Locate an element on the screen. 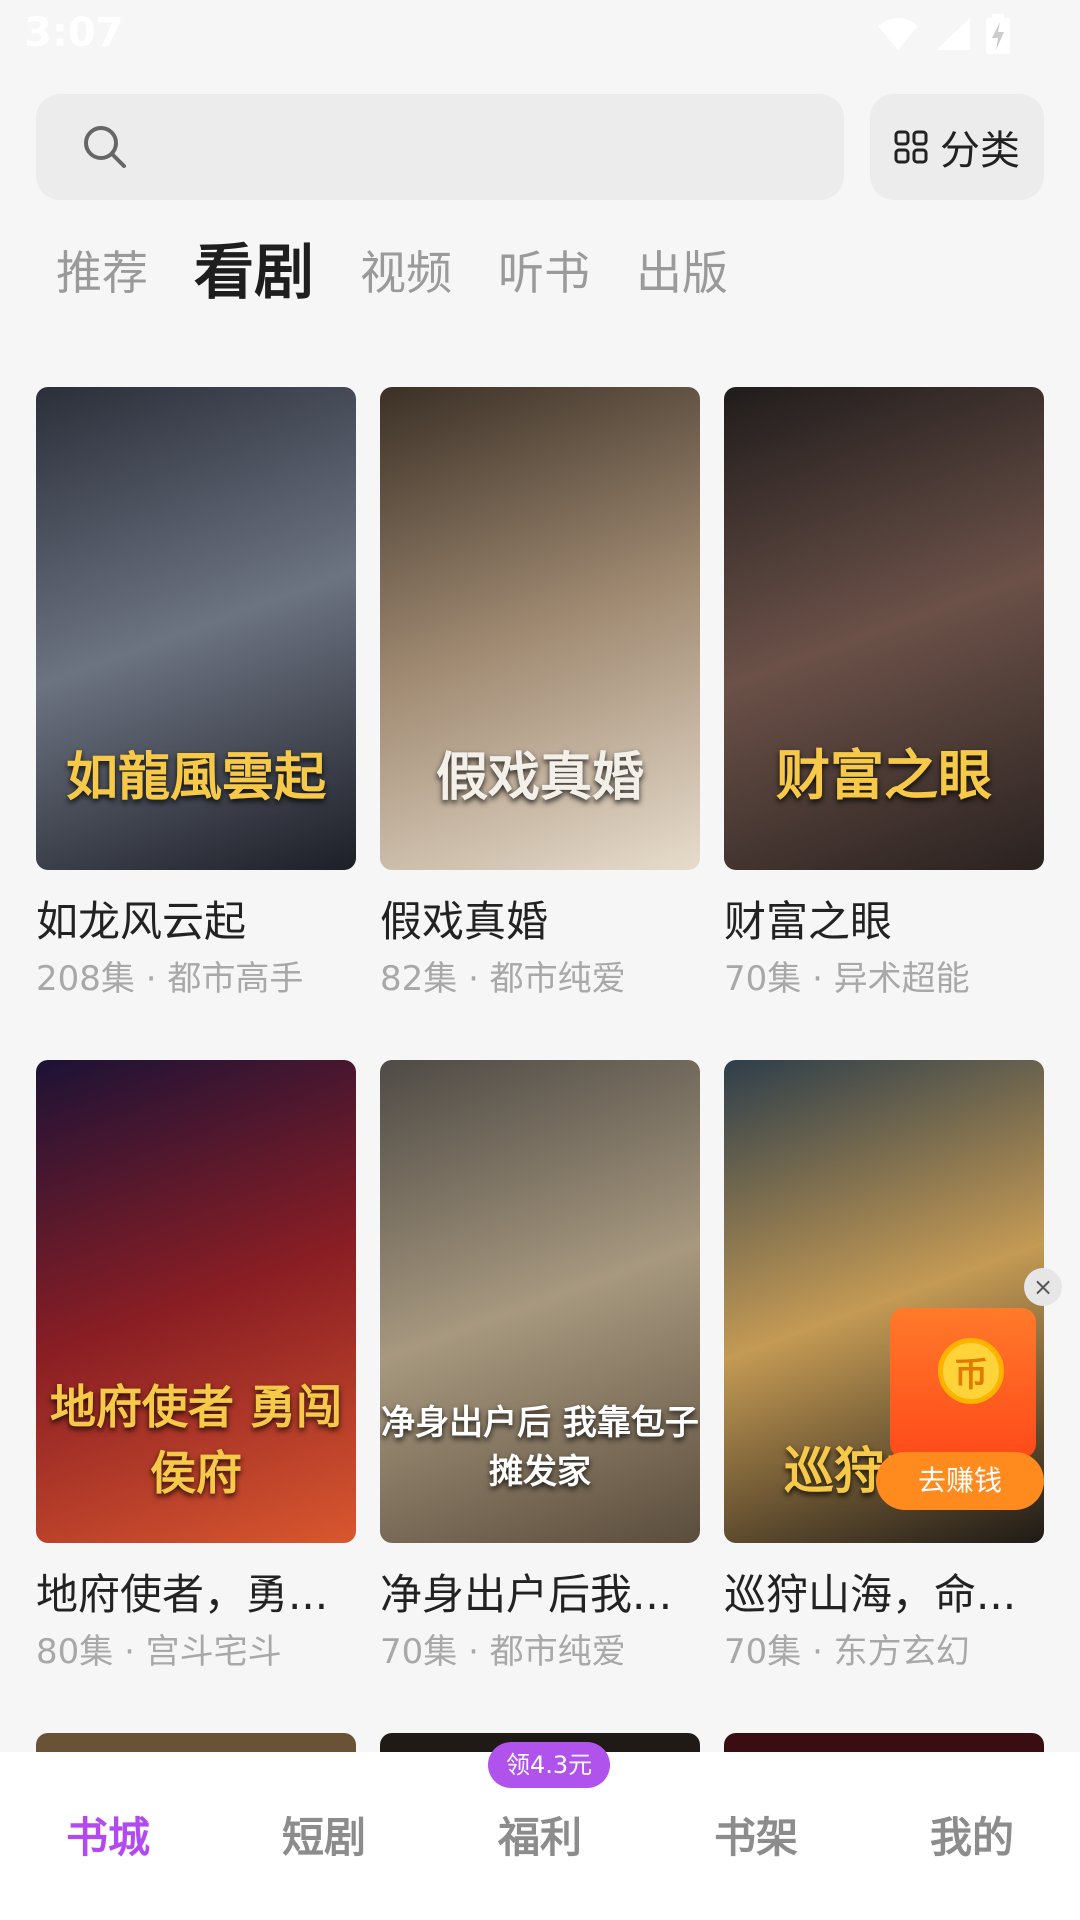 The image size is (1080, 1920). tab-publish: 出版 is located at coordinates (682, 273).